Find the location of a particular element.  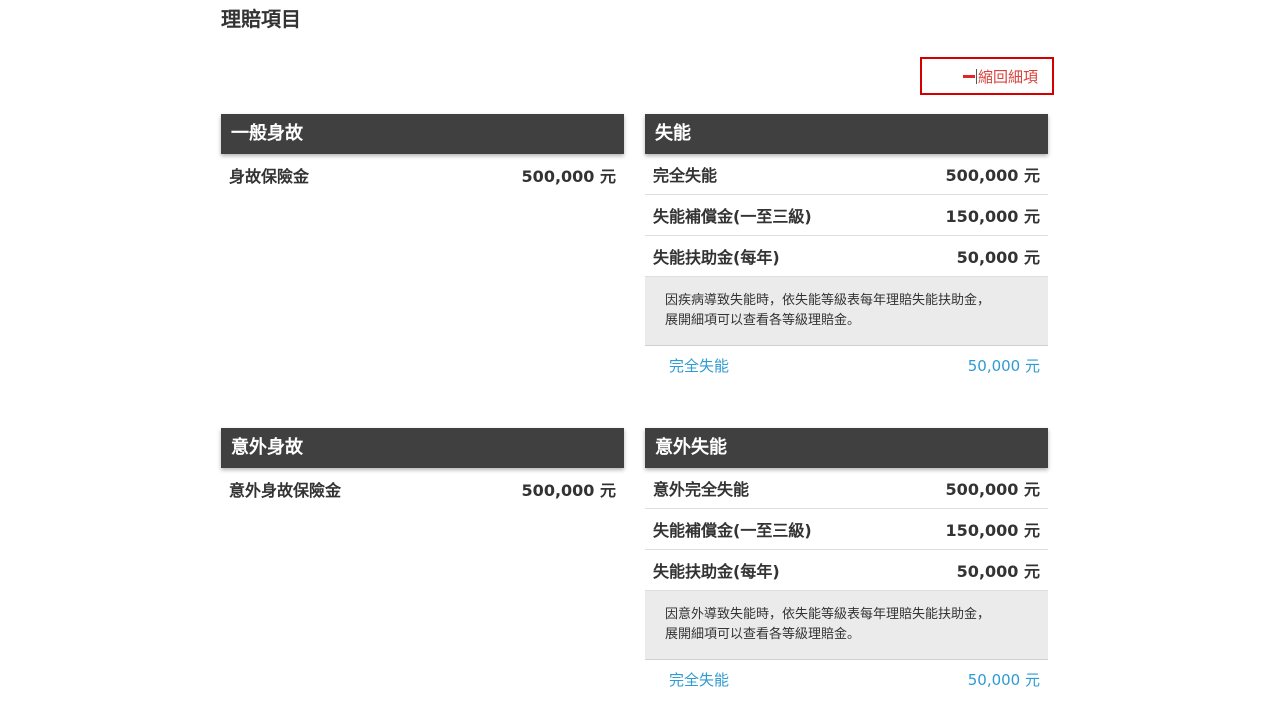

benefit-label: 意外身故保險金 is located at coordinates (285, 490).